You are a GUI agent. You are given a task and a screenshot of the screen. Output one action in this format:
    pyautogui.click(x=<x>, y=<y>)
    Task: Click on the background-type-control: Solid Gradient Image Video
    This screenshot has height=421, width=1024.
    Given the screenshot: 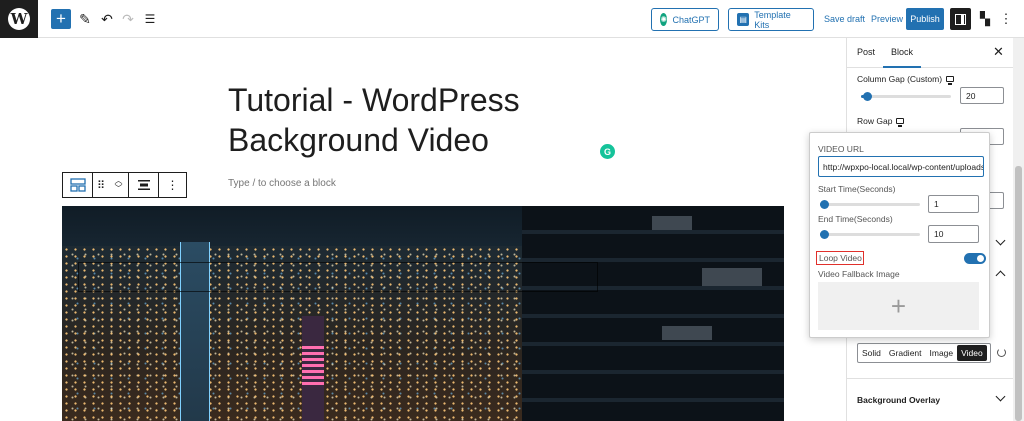 What is the action you would take?
    pyautogui.click(x=924, y=353)
    